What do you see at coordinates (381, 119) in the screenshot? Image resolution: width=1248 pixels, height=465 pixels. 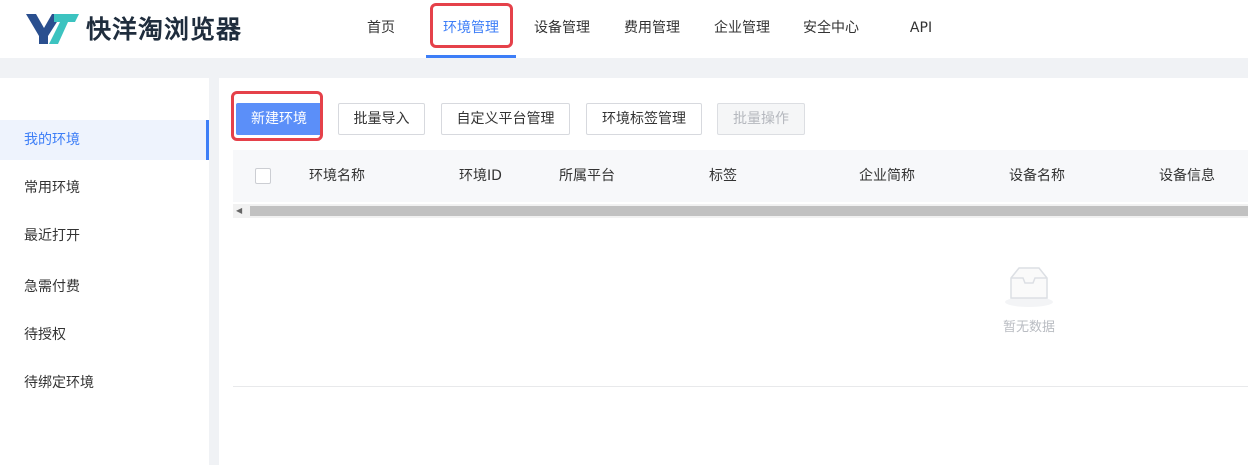 I see `batch-import-button: 批量导入` at bounding box center [381, 119].